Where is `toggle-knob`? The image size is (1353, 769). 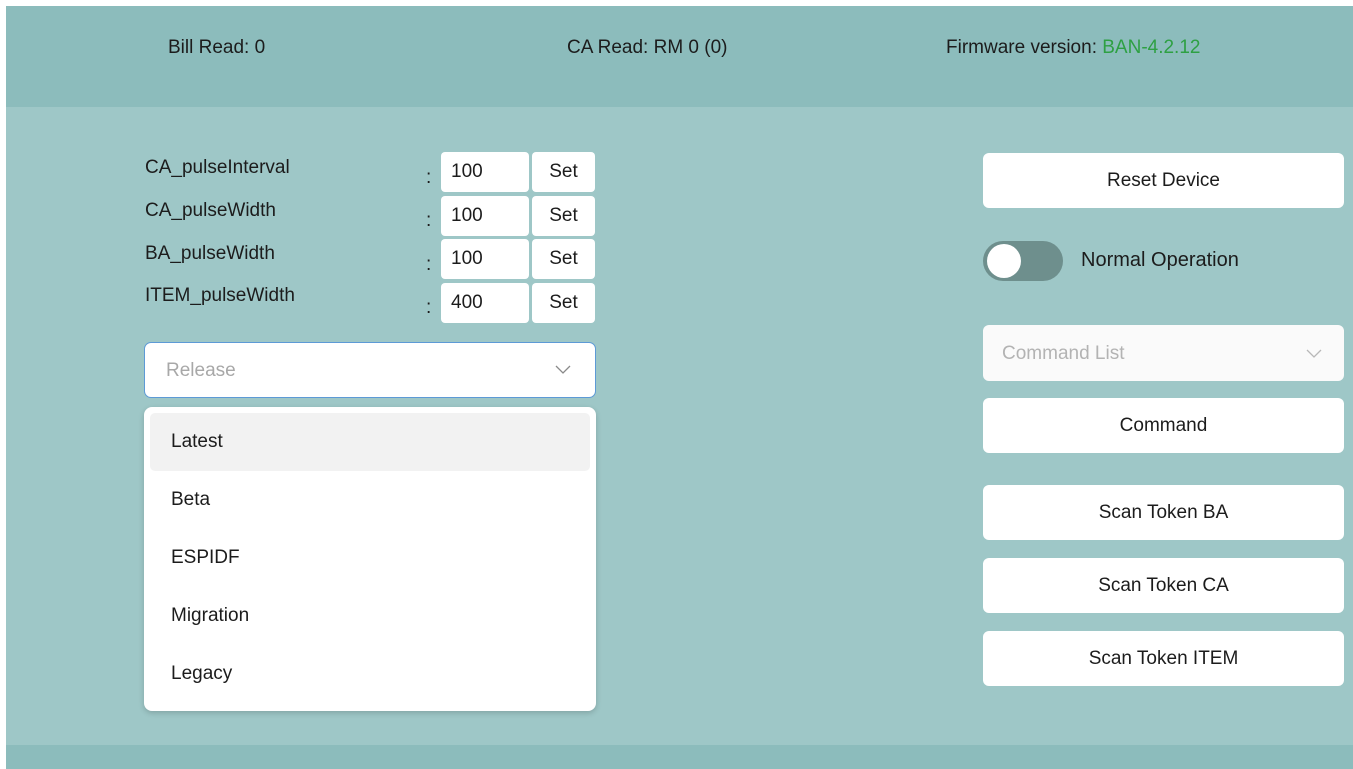
toggle-knob is located at coordinates (1004, 261).